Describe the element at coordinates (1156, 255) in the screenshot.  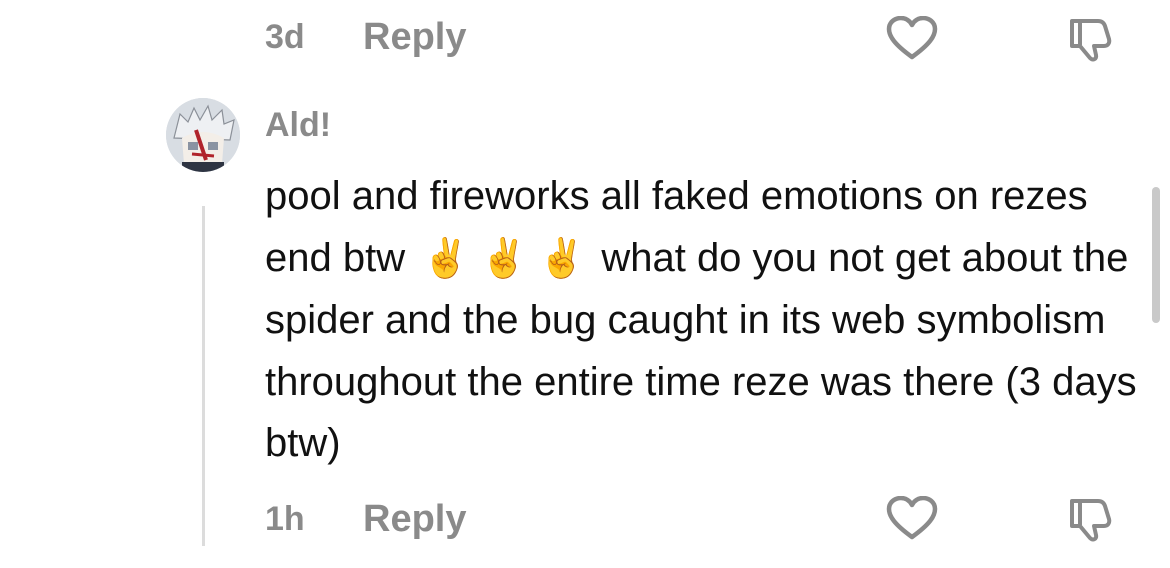
I see `scrollbar` at that location.